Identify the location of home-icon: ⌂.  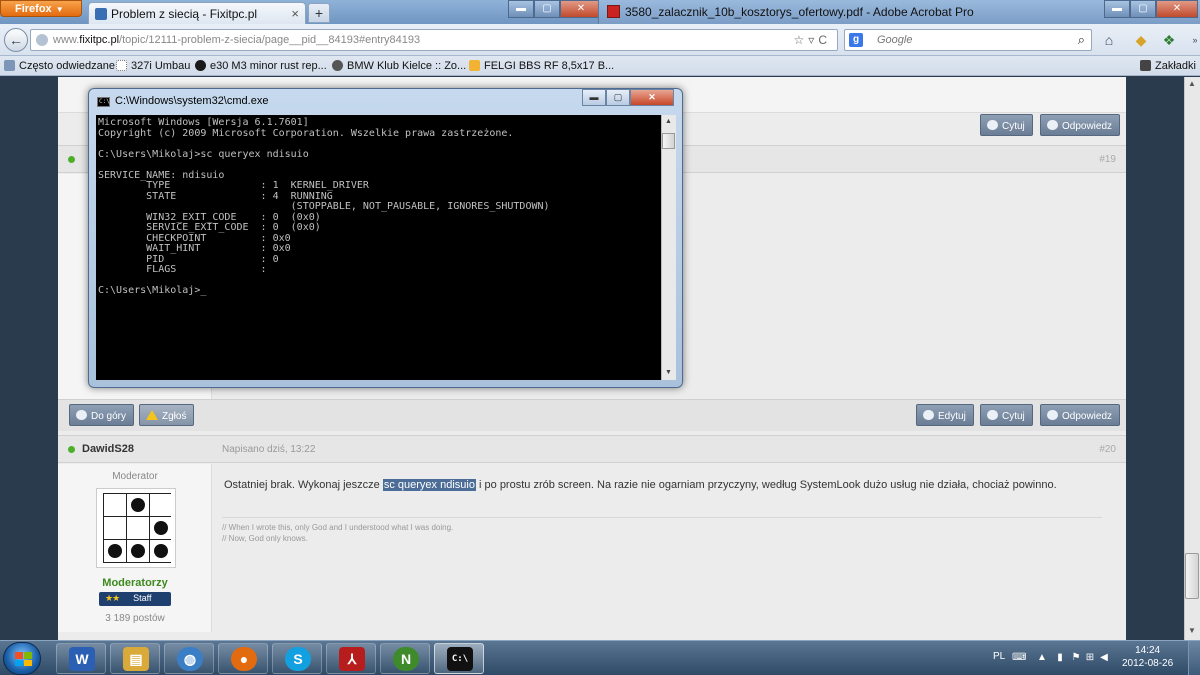
(1109, 40).